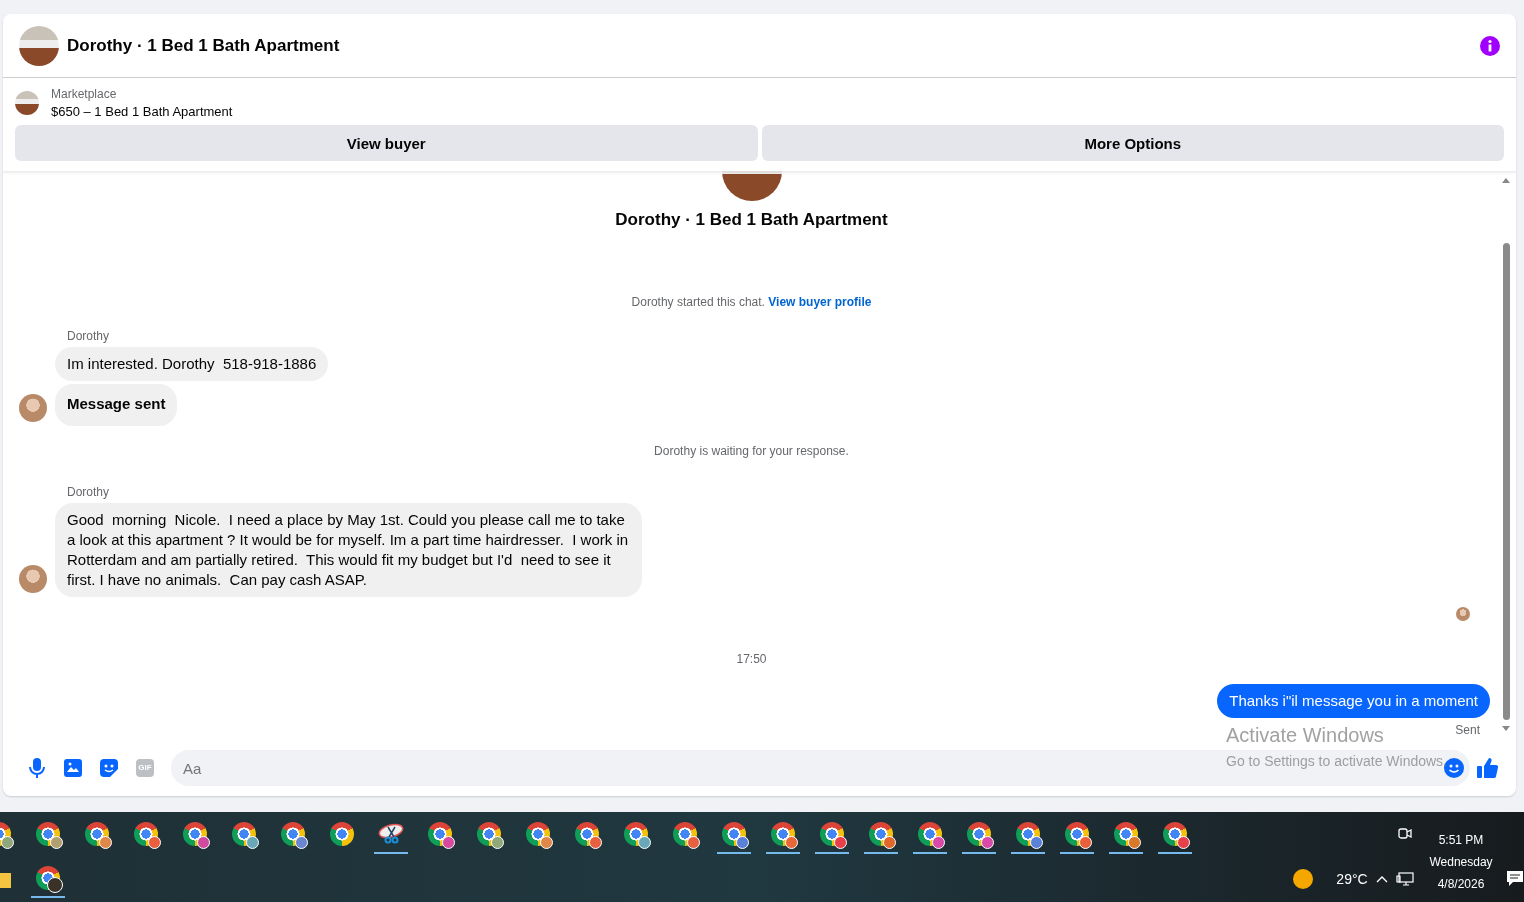 This screenshot has height=902, width=1524. What do you see at coordinates (116, 405) in the screenshot?
I see `message-bubble: Message sent` at bounding box center [116, 405].